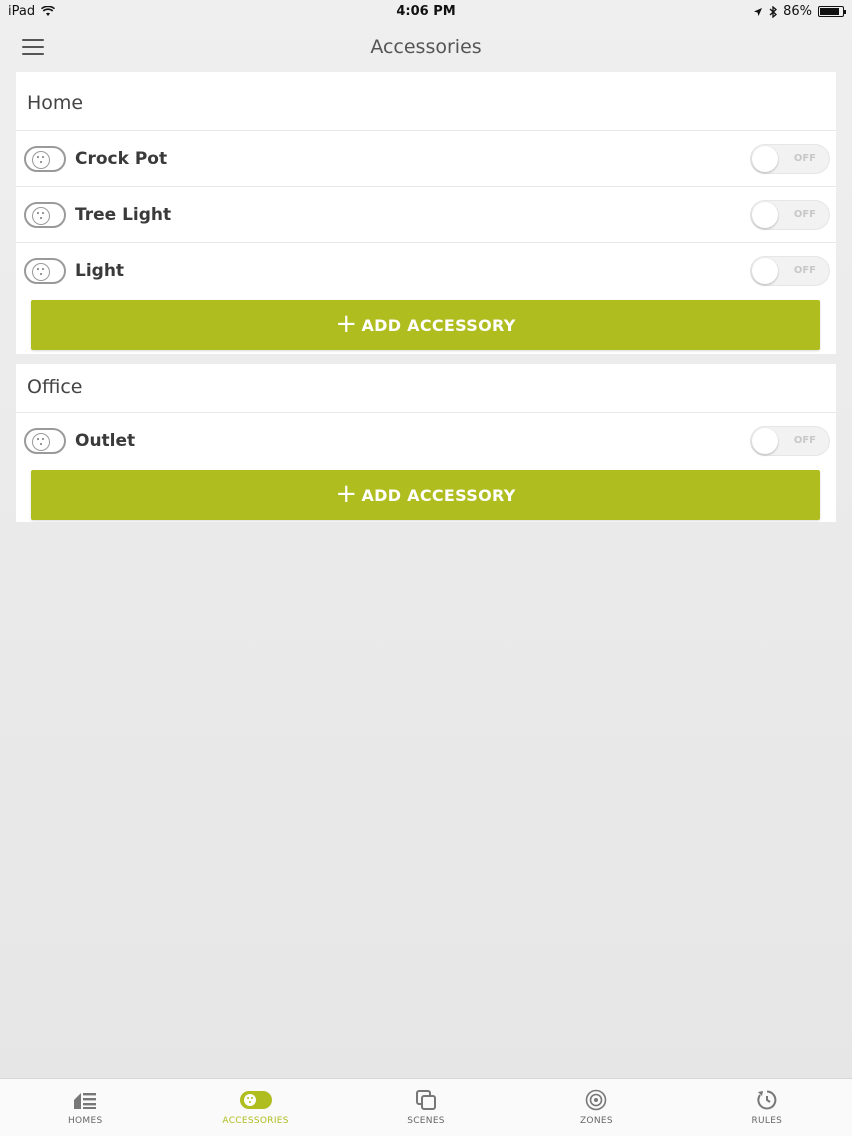 The image size is (852, 1136). Describe the element at coordinates (426, 270) in the screenshot. I see `accessory-row: Light OFF` at that location.